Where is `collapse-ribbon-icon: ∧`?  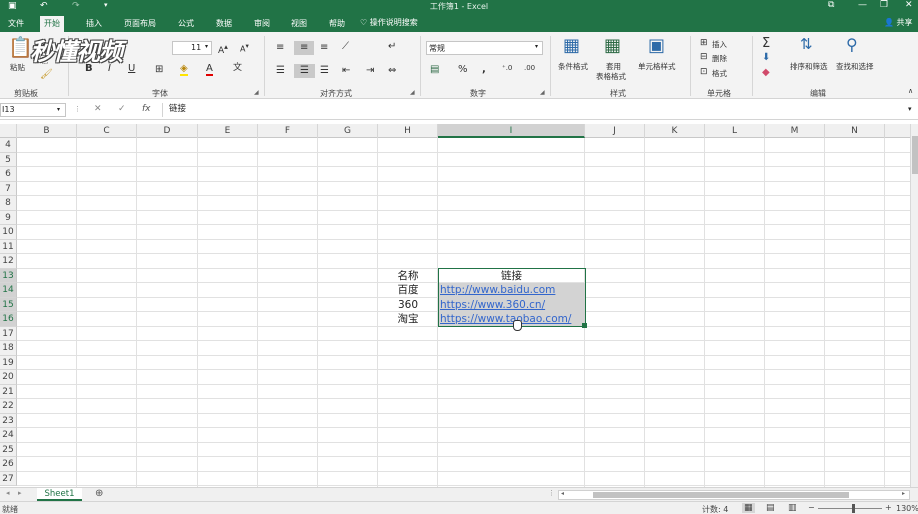 collapse-ribbon-icon: ∧ is located at coordinates (910, 91).